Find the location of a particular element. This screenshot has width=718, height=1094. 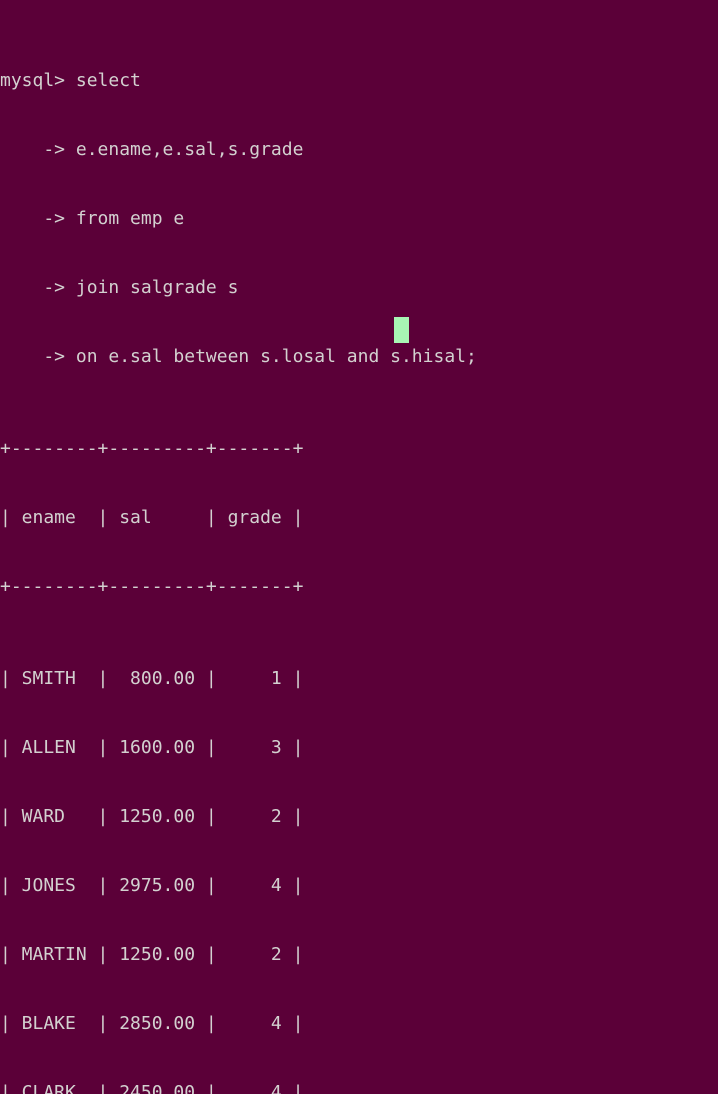

query-line-1: mysql> select is located at coordinates (70, 80).